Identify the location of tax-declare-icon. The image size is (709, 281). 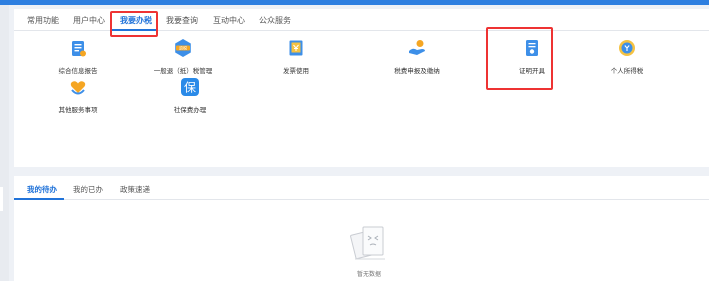
(417, 47).